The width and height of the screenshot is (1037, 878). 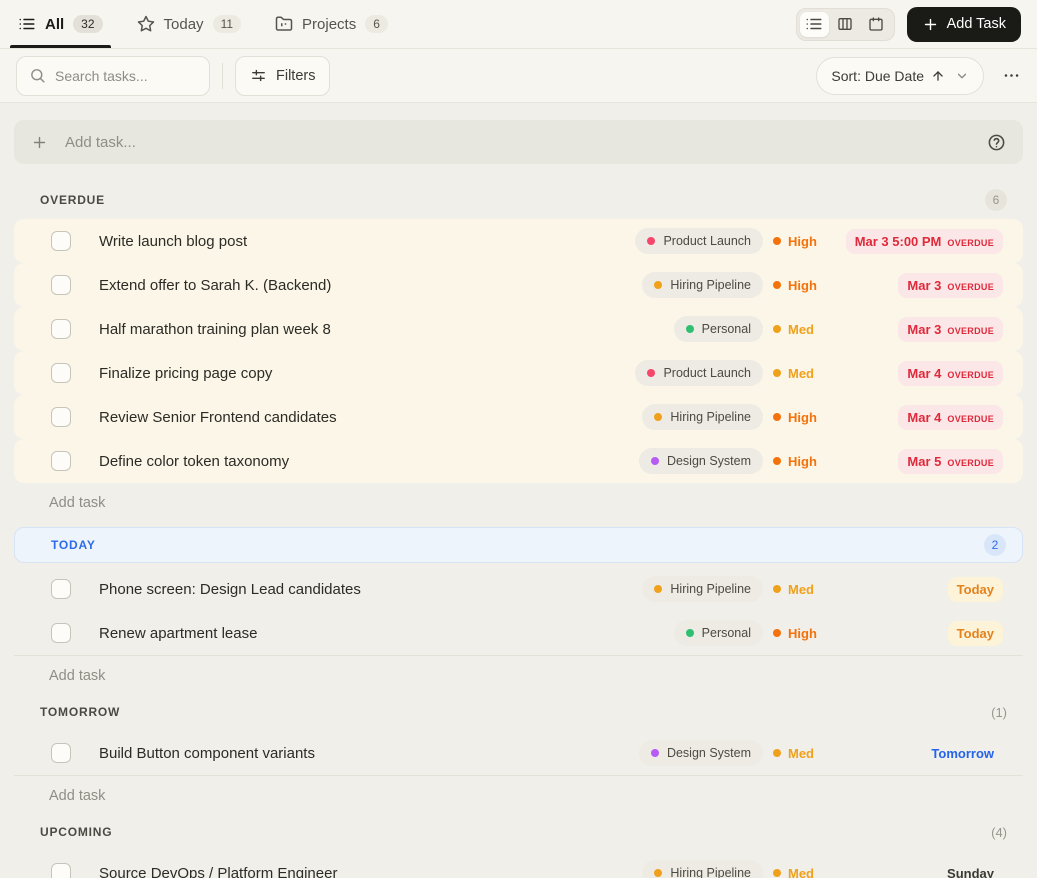 I want to click on board-view-button, so click(x=845, y=24).